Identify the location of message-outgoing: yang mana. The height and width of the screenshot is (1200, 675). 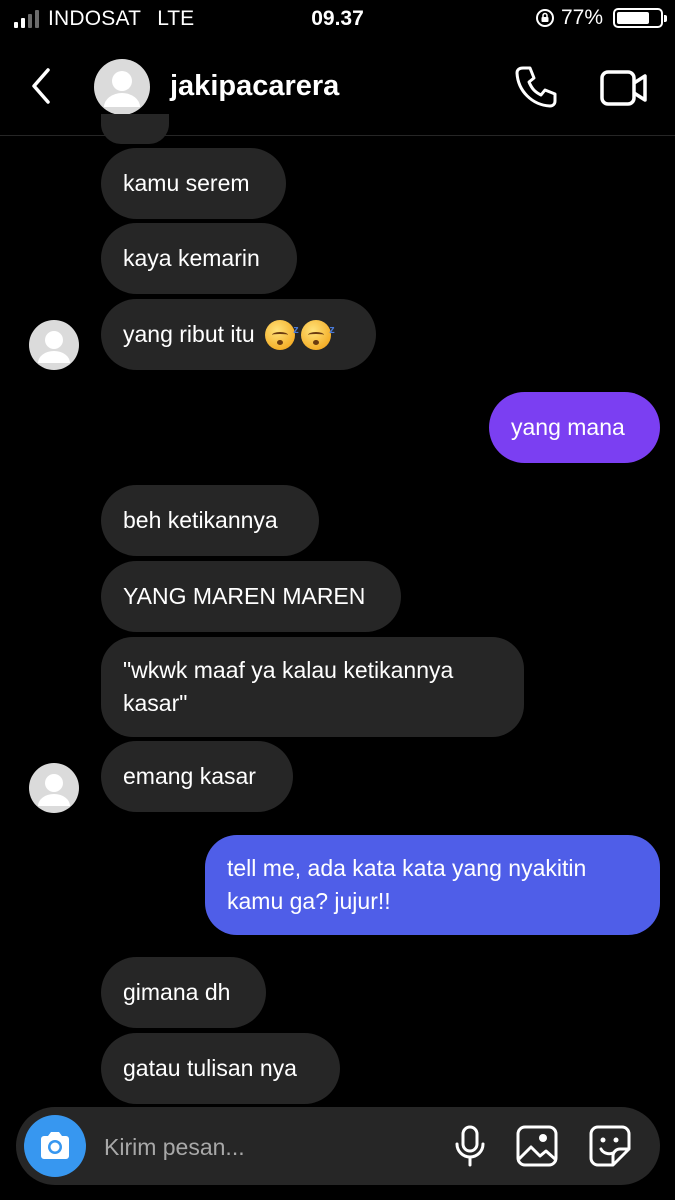
(574, 427).